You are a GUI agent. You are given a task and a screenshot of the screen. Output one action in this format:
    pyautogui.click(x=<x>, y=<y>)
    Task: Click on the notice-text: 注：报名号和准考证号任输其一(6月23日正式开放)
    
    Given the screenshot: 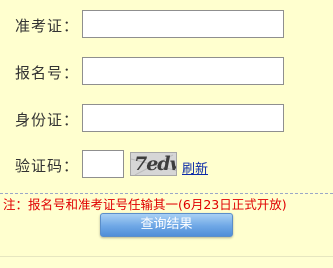 What is the action you would take?
    pyautogui.click(x=145, y=204)
    